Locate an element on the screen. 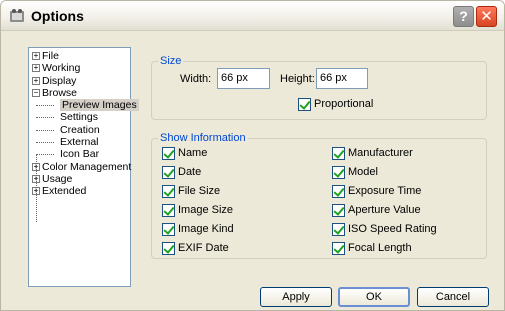  height-label: Height: is located at coordinates (297, 79).